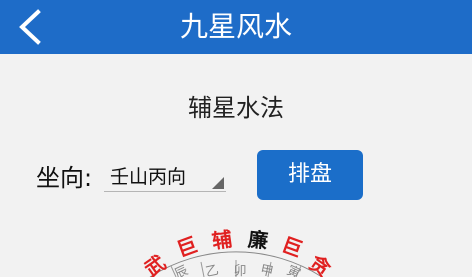 This screenshot has height=277, width=472. Describe the element at coordinates (218, 183) in the screenshot. I see `dropdown-corner-icon` at that location.